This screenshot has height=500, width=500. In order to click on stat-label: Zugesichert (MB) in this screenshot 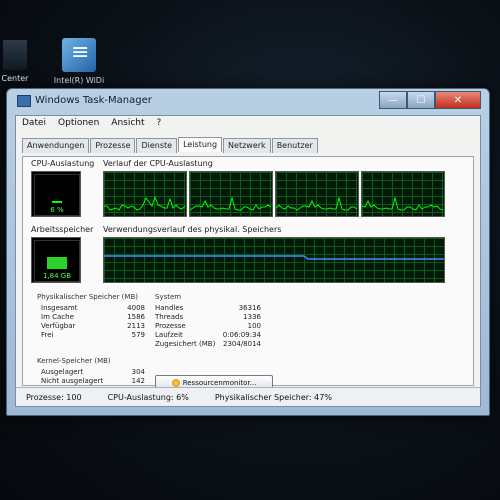, I will do `click(185, 344)`.